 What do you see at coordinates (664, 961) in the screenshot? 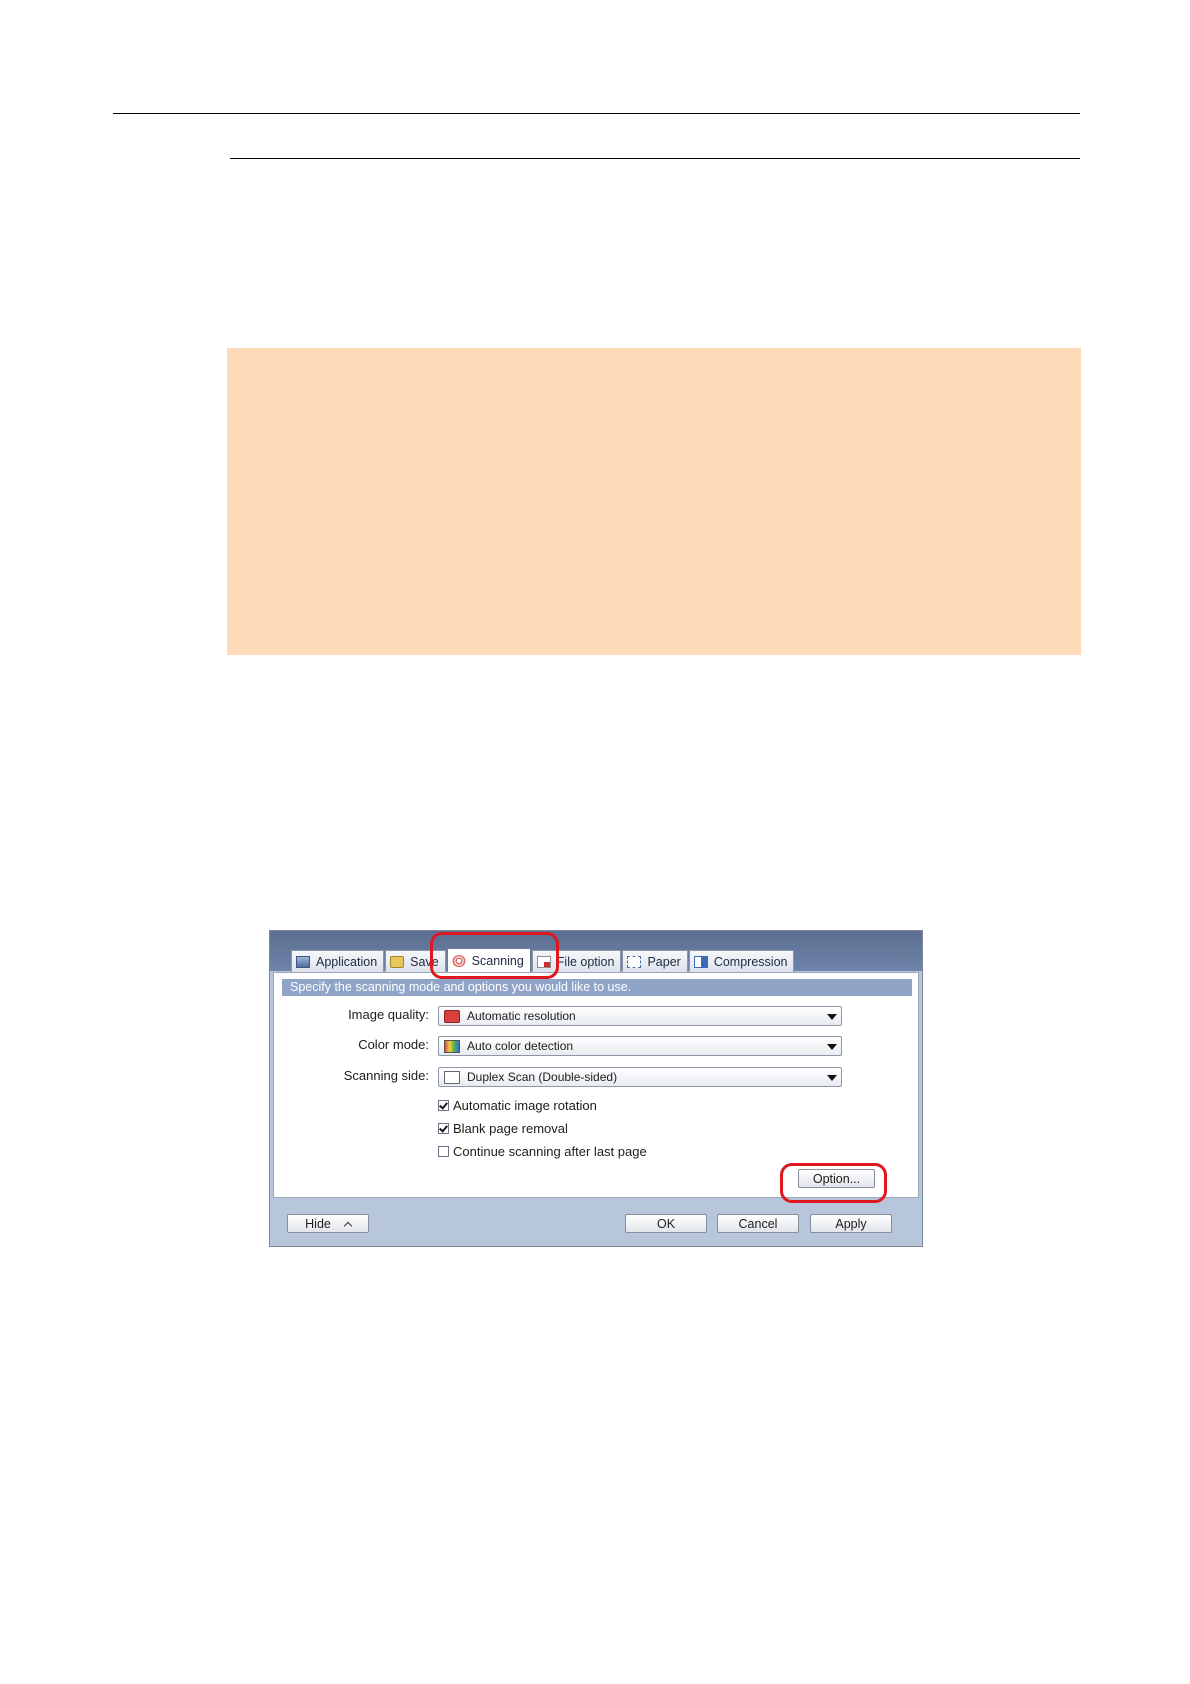
I see `tab-label: Paper` at bounding box center [664, 961].